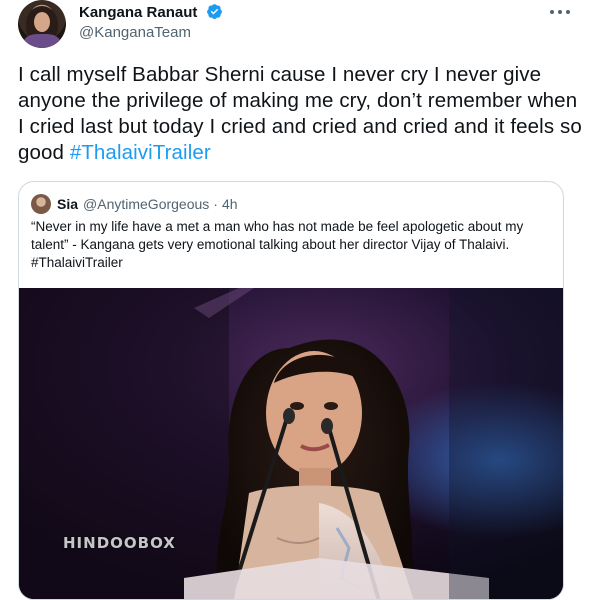  I want to click on quoted-timestamp: 4h, so click(230, 204).